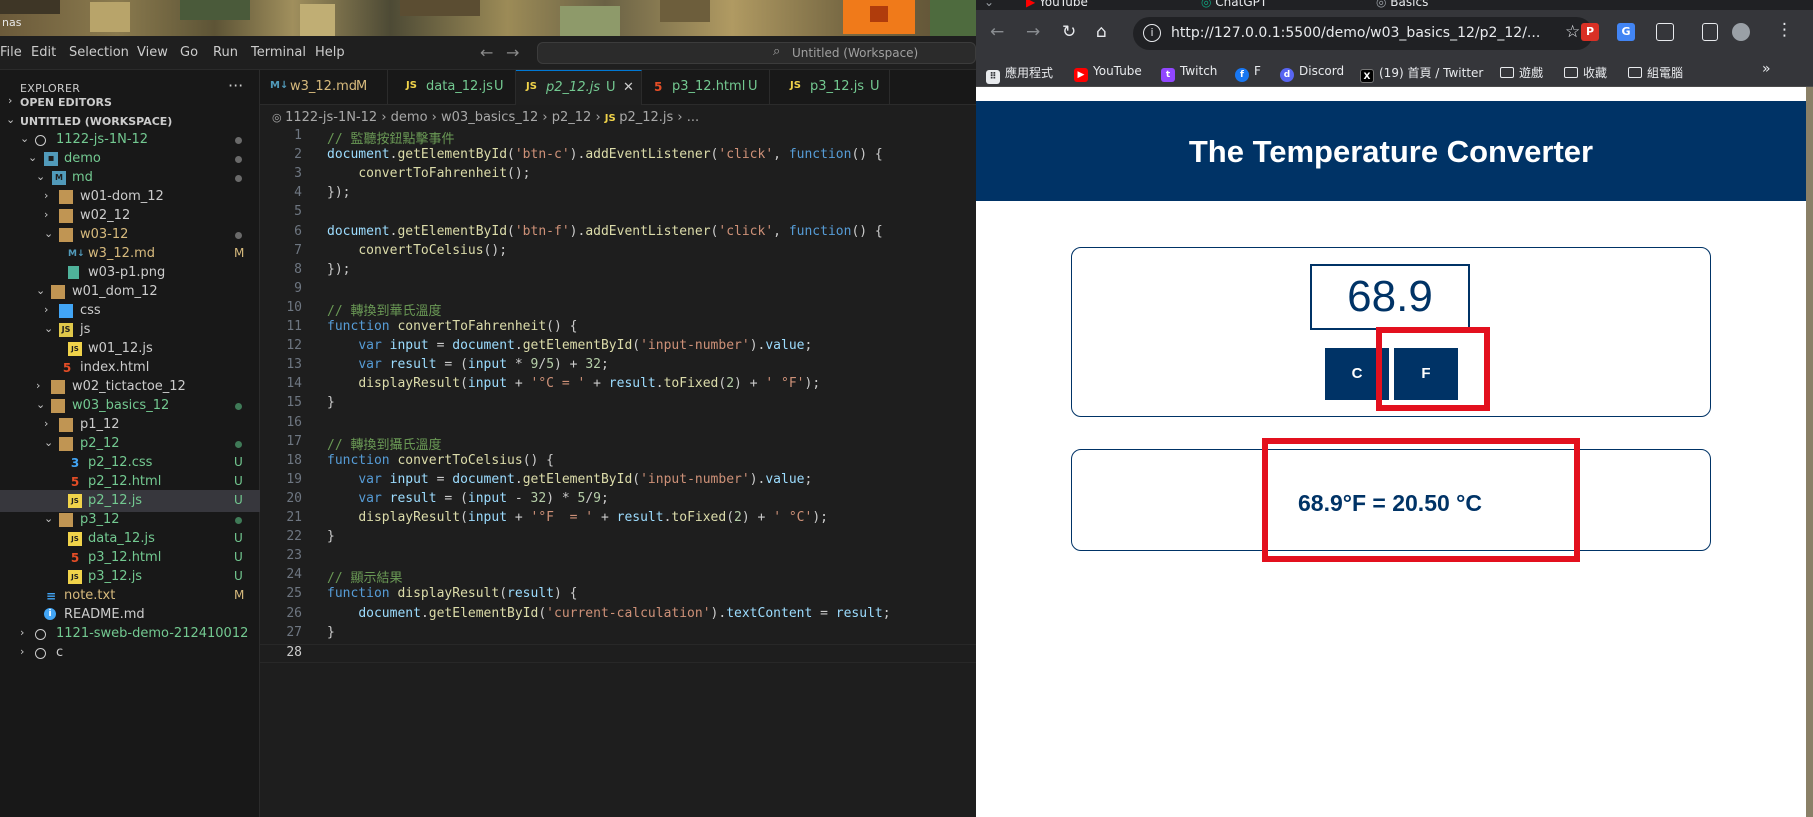 The width and height of the screenshot is (1813, 817). I want to click on browser-tab-basics: ◎ Basics, so click(1402, 5).